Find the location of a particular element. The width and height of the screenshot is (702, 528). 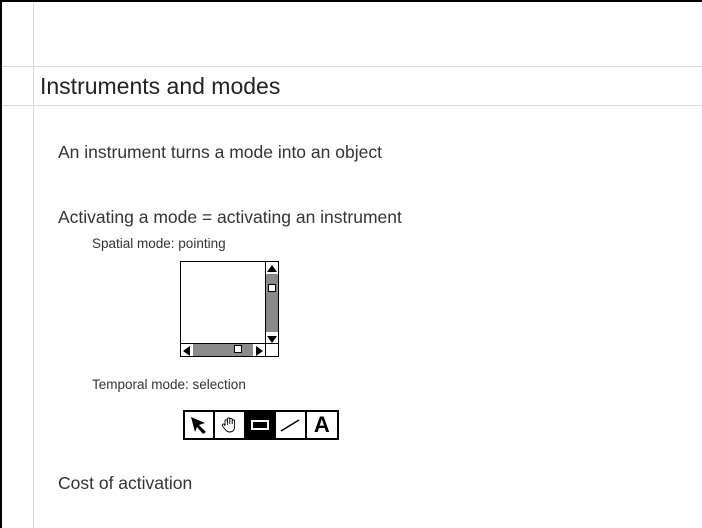

right-arrow-icon is located at coordinates (259, 351).